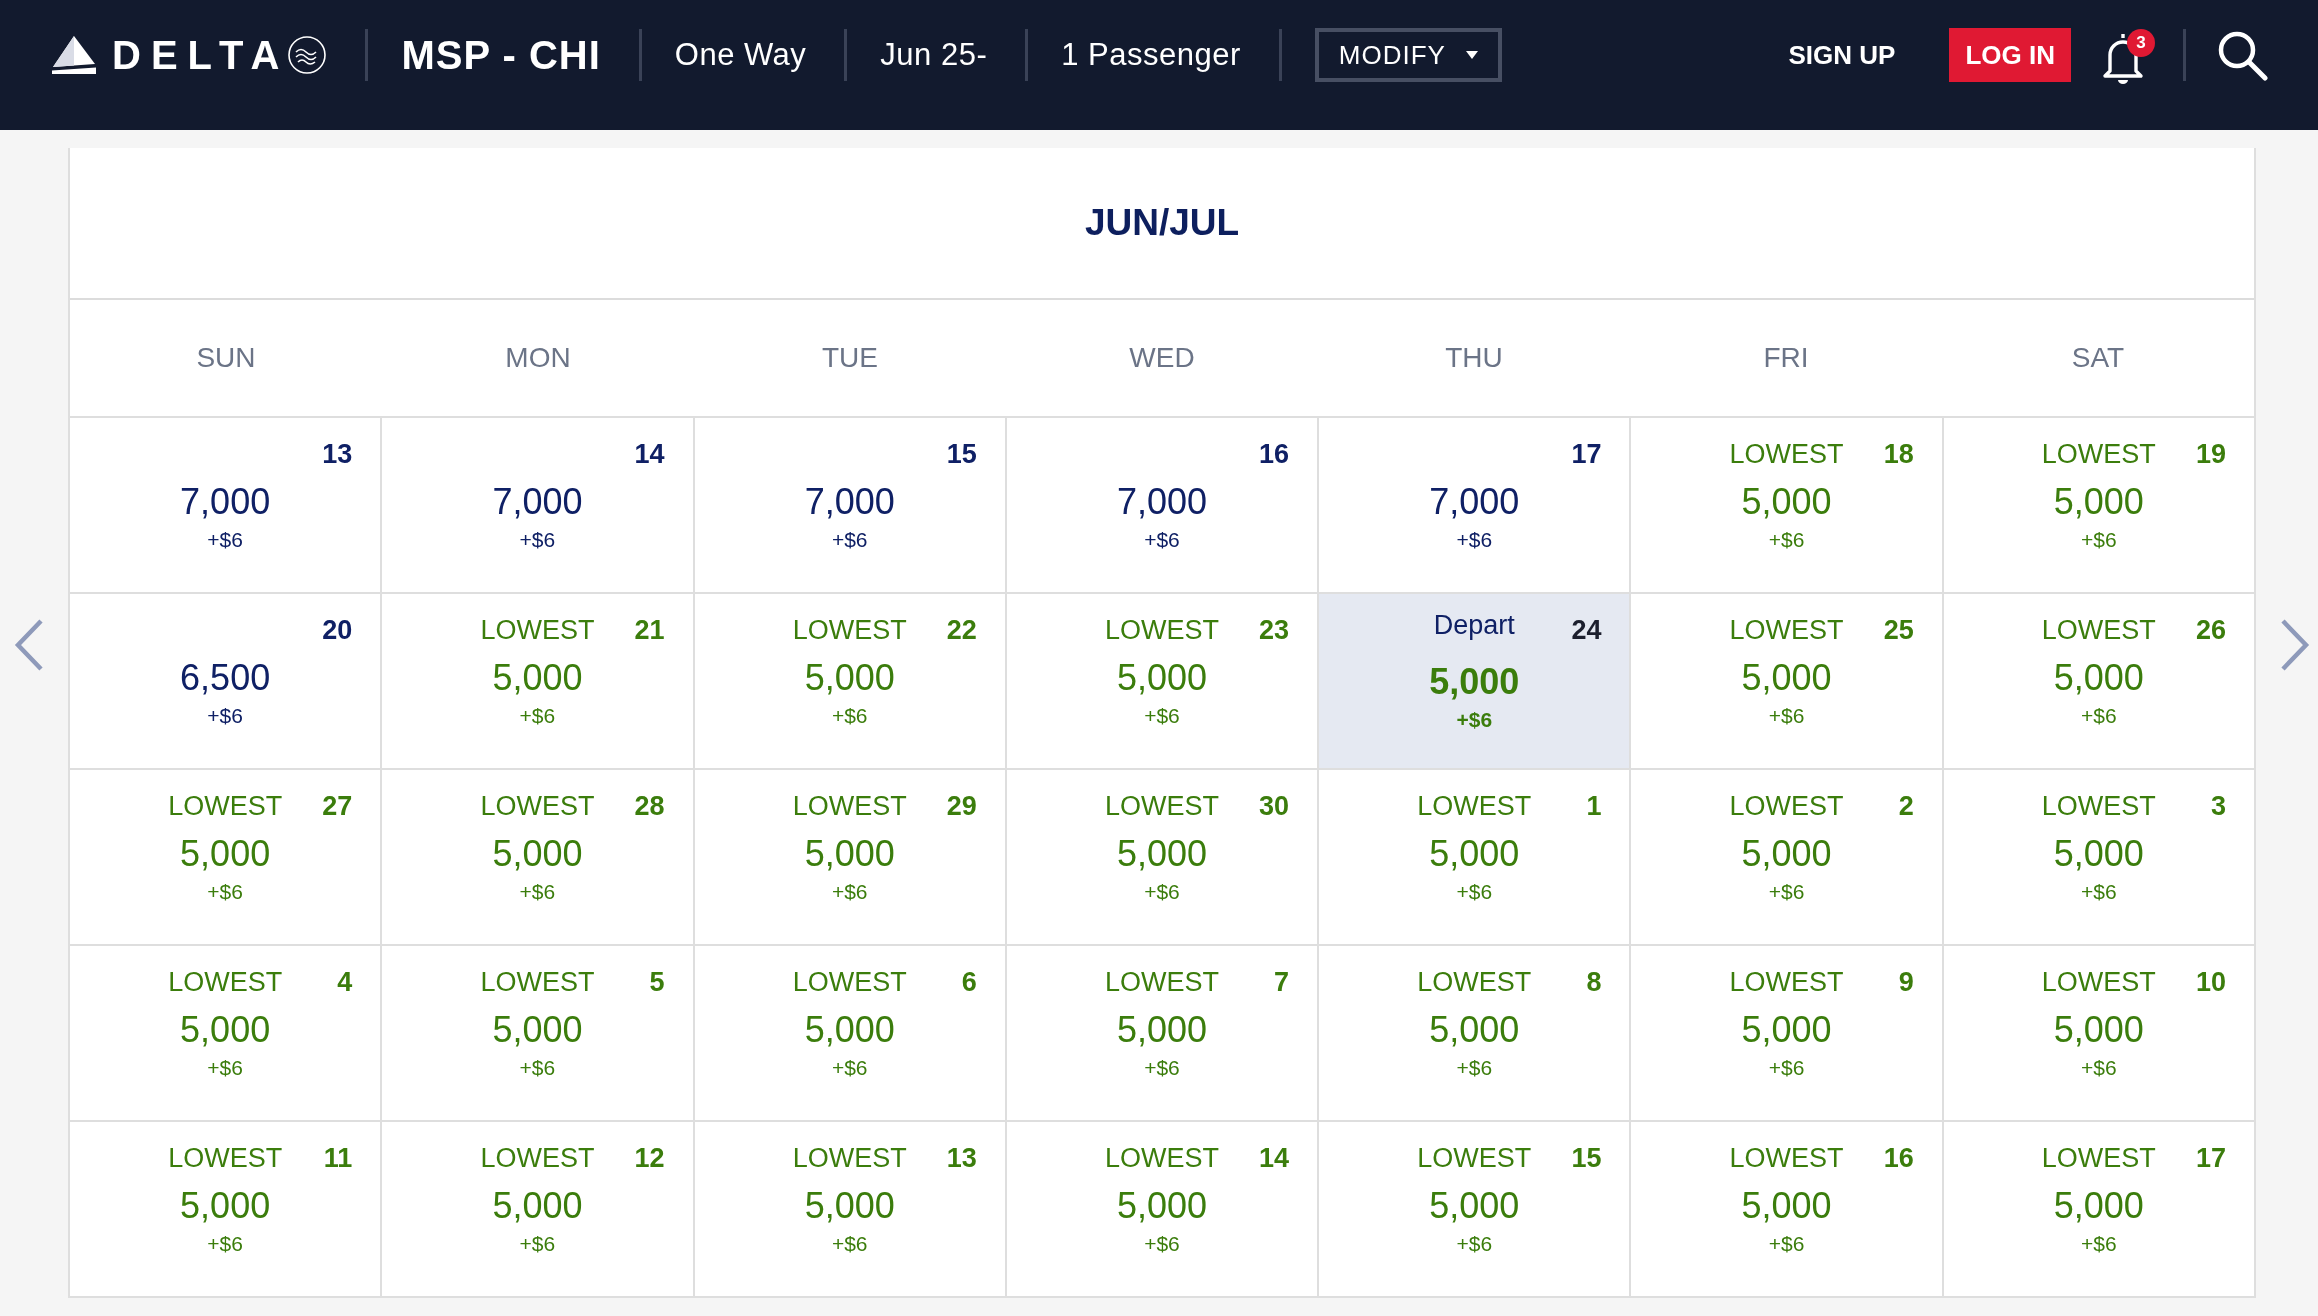 The image size is (2318, 1316). Describe the element at coordinates (1162, 1033) in the screenshot. I see `date-cell: LOWEST 7 5,000 +$6` at that location.